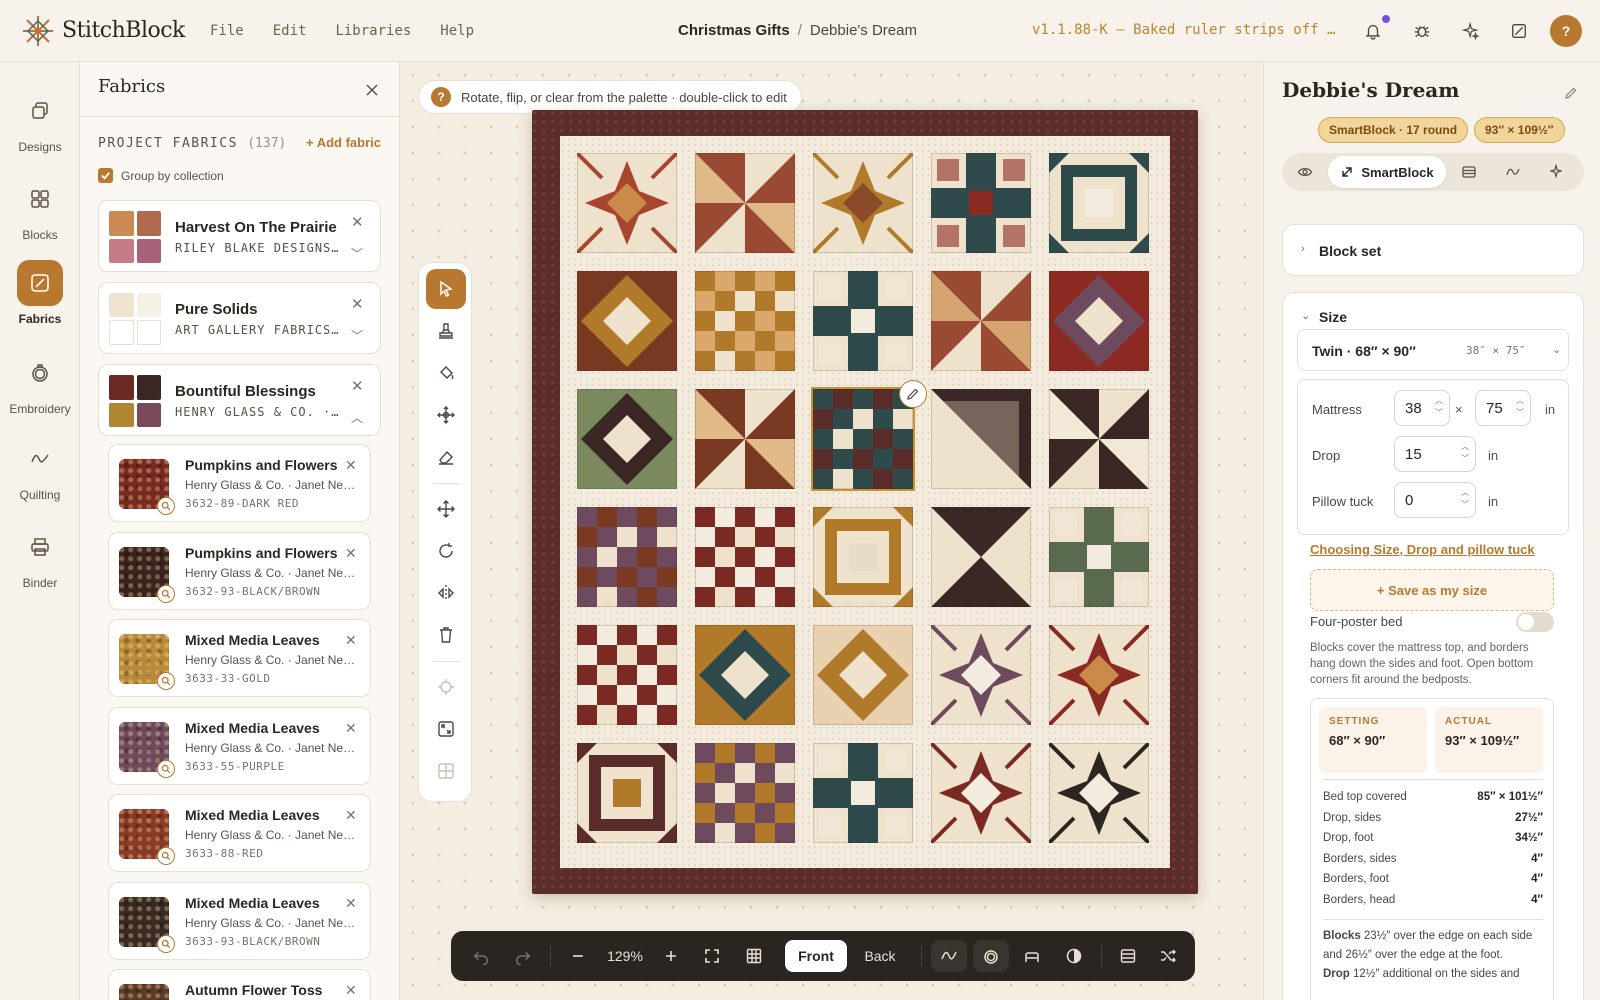 The image size is (1600, 1000). I want to click on drop-input: 15 ︿ ﹀, so click(1435, 454).